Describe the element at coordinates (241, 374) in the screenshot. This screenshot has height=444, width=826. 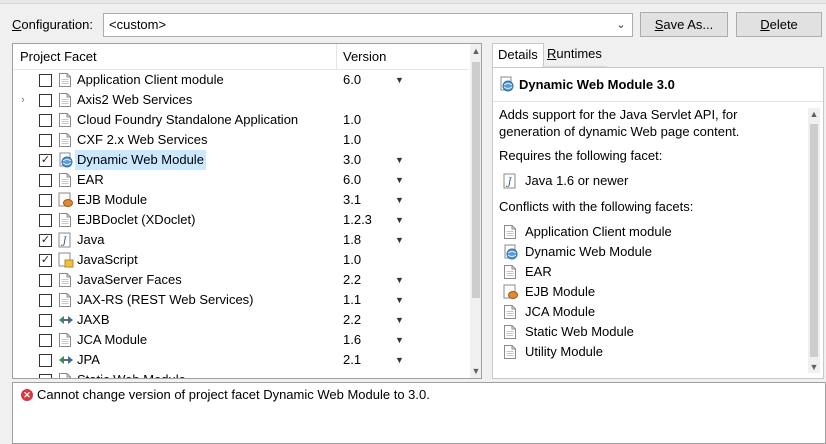
I see `table-row: Static Web Module` at that location.